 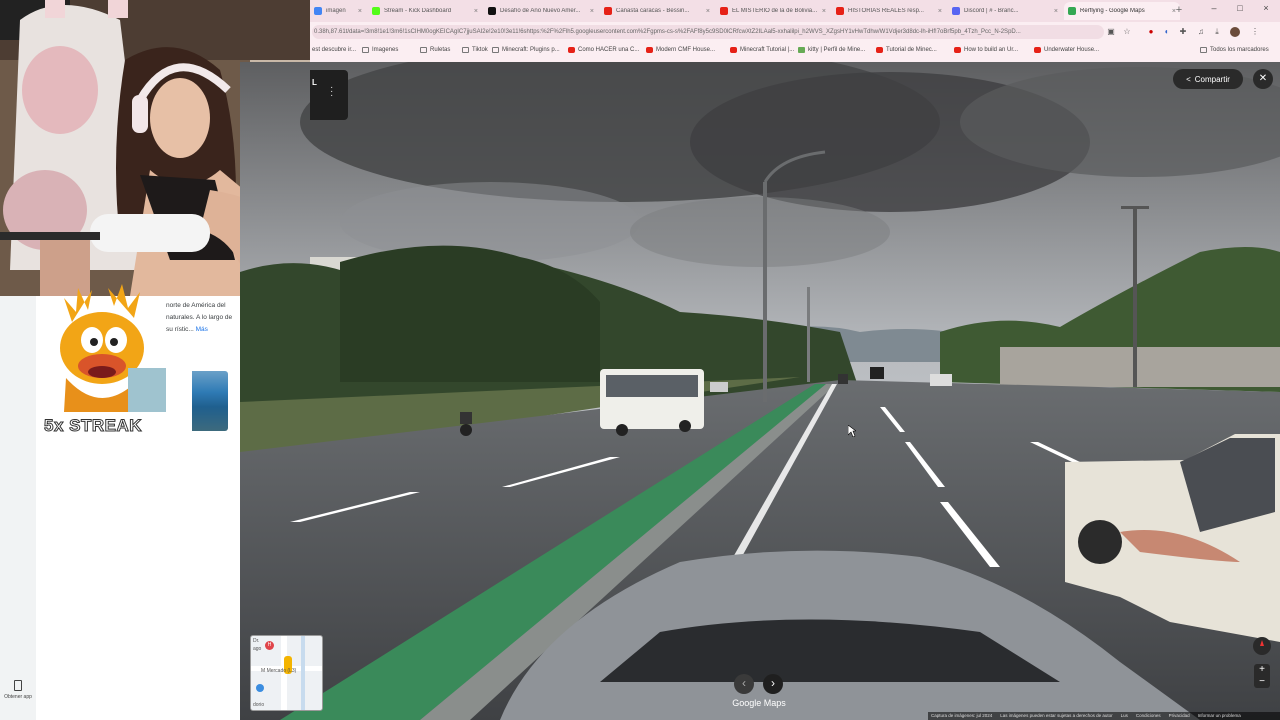 I want to click on install-icon: ▣, so click(x=1111, y=32).